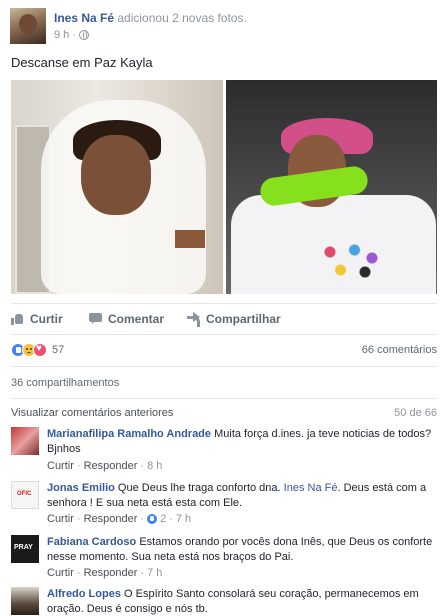 This screenshot has width=448, height=616. I want to click on post-text: Descanse em Paz Kayla, so click(82, 62).